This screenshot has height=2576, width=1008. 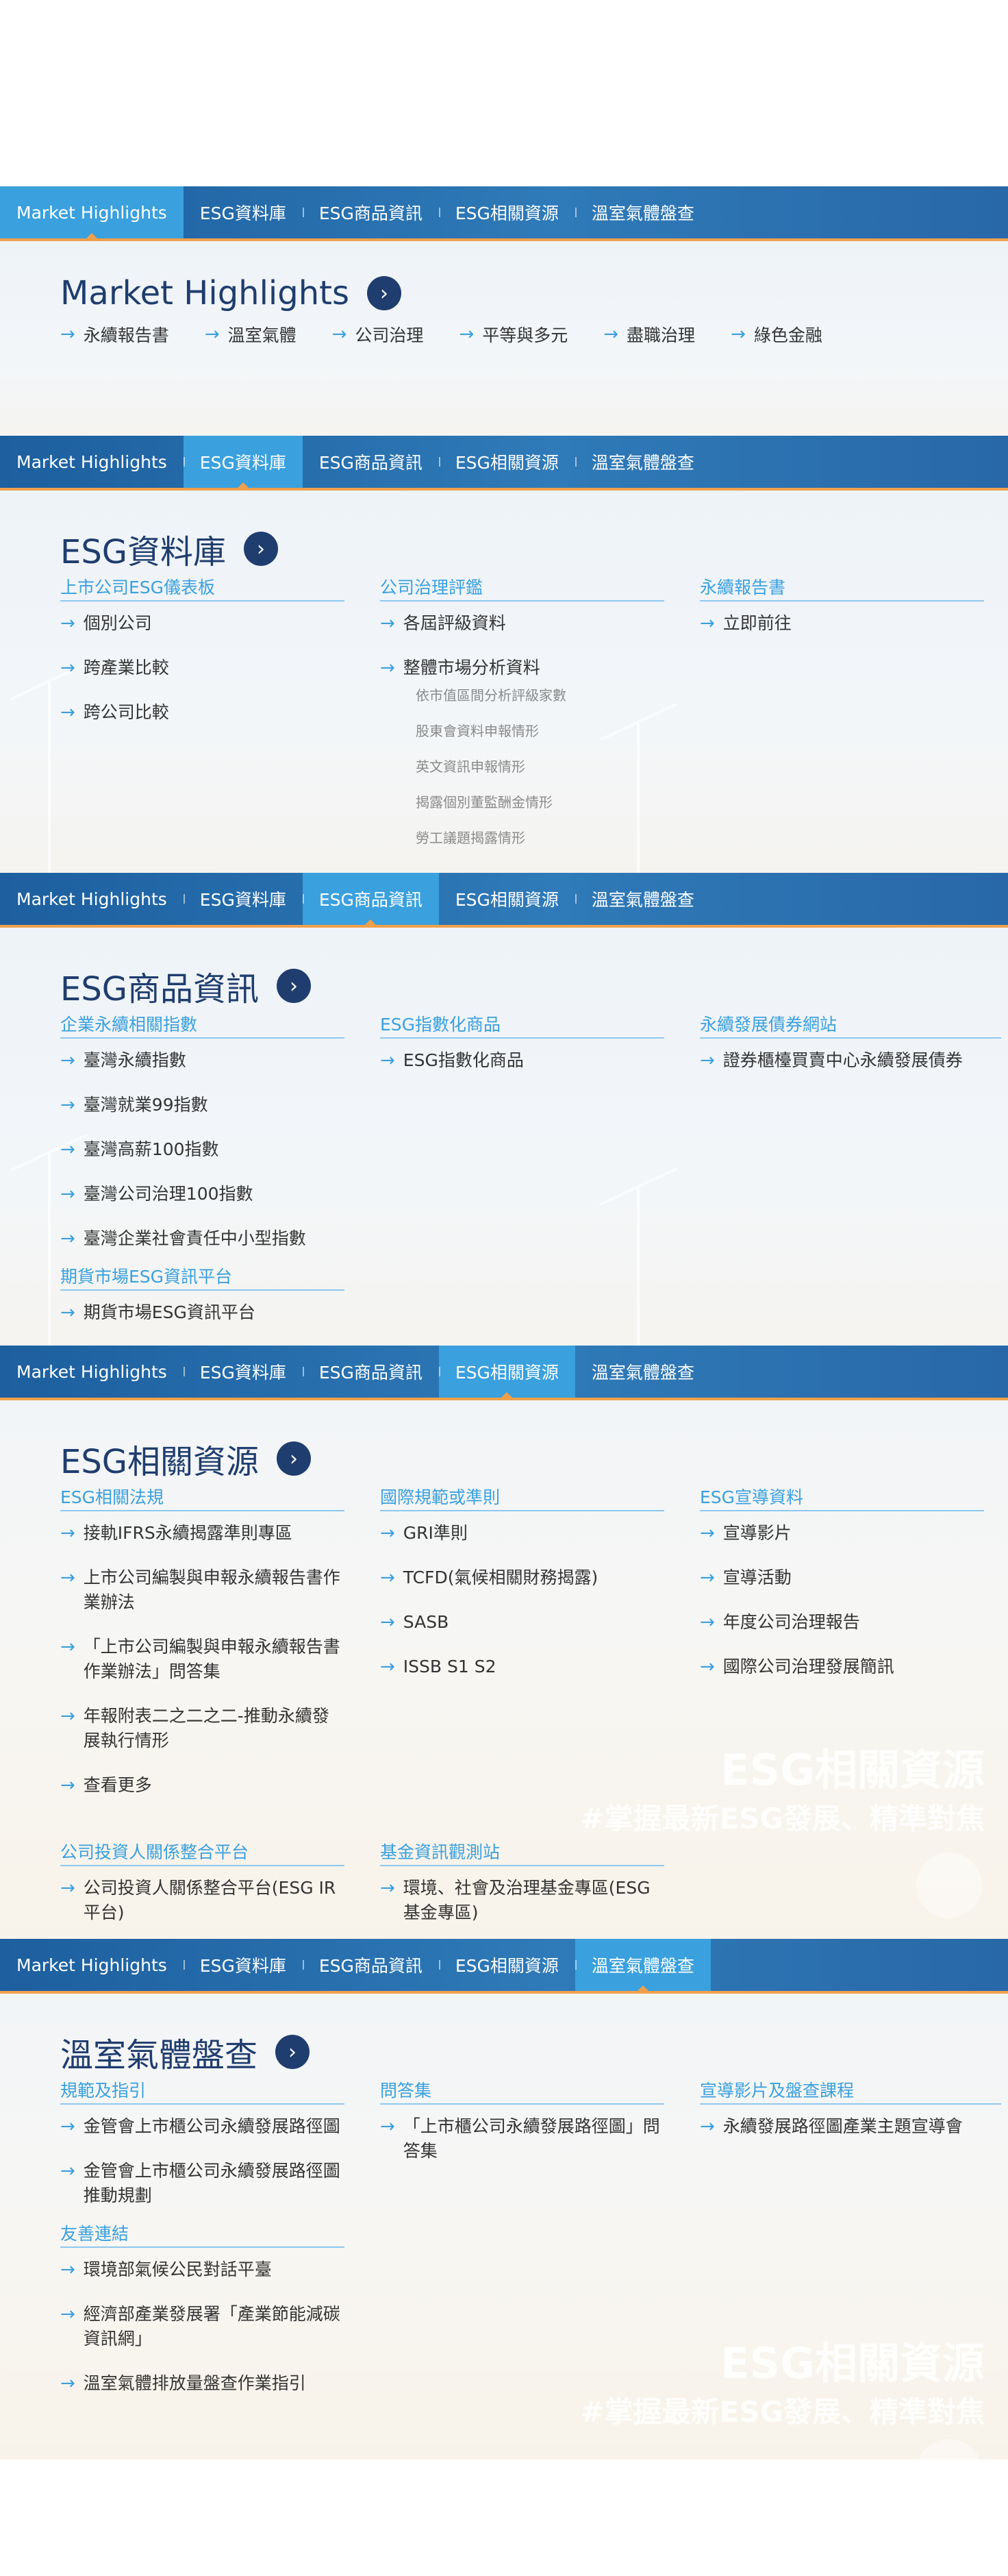 I want to click on list-item: → 個別公司, so click(x=202, y=623).